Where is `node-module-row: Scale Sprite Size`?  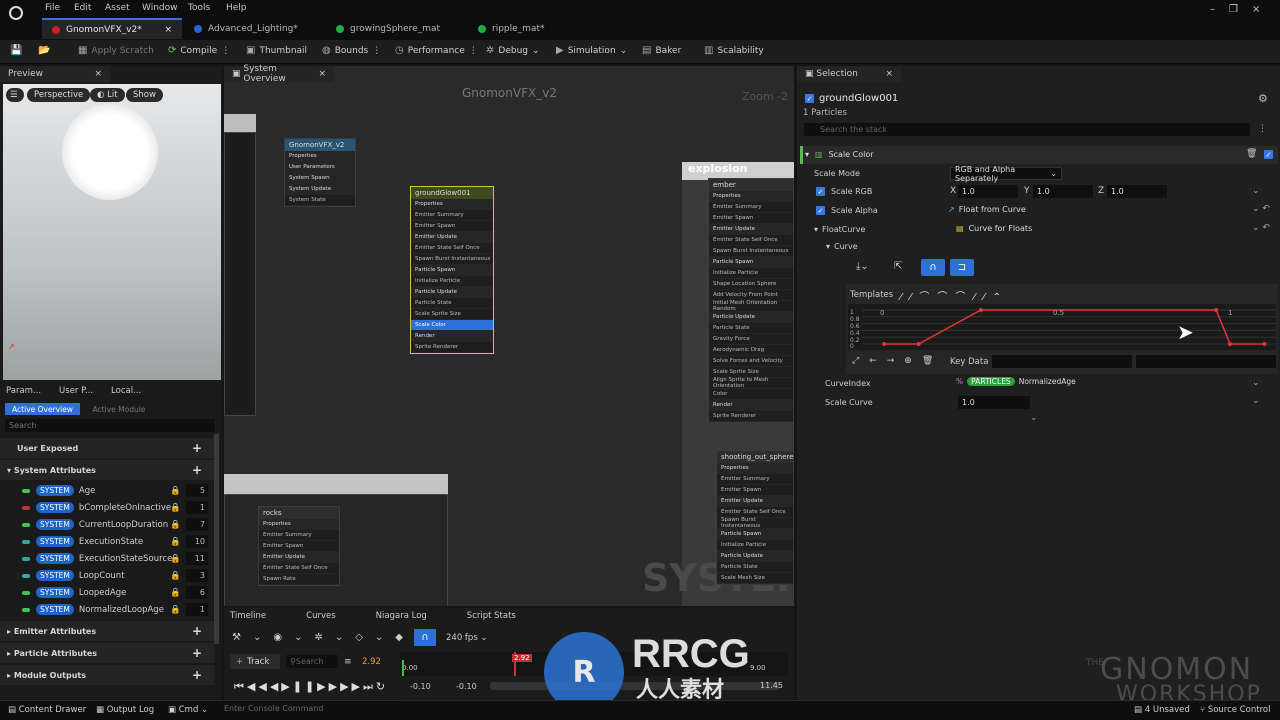
node-module-row: Scale Sprite Size is located at coordinates (452, 314).